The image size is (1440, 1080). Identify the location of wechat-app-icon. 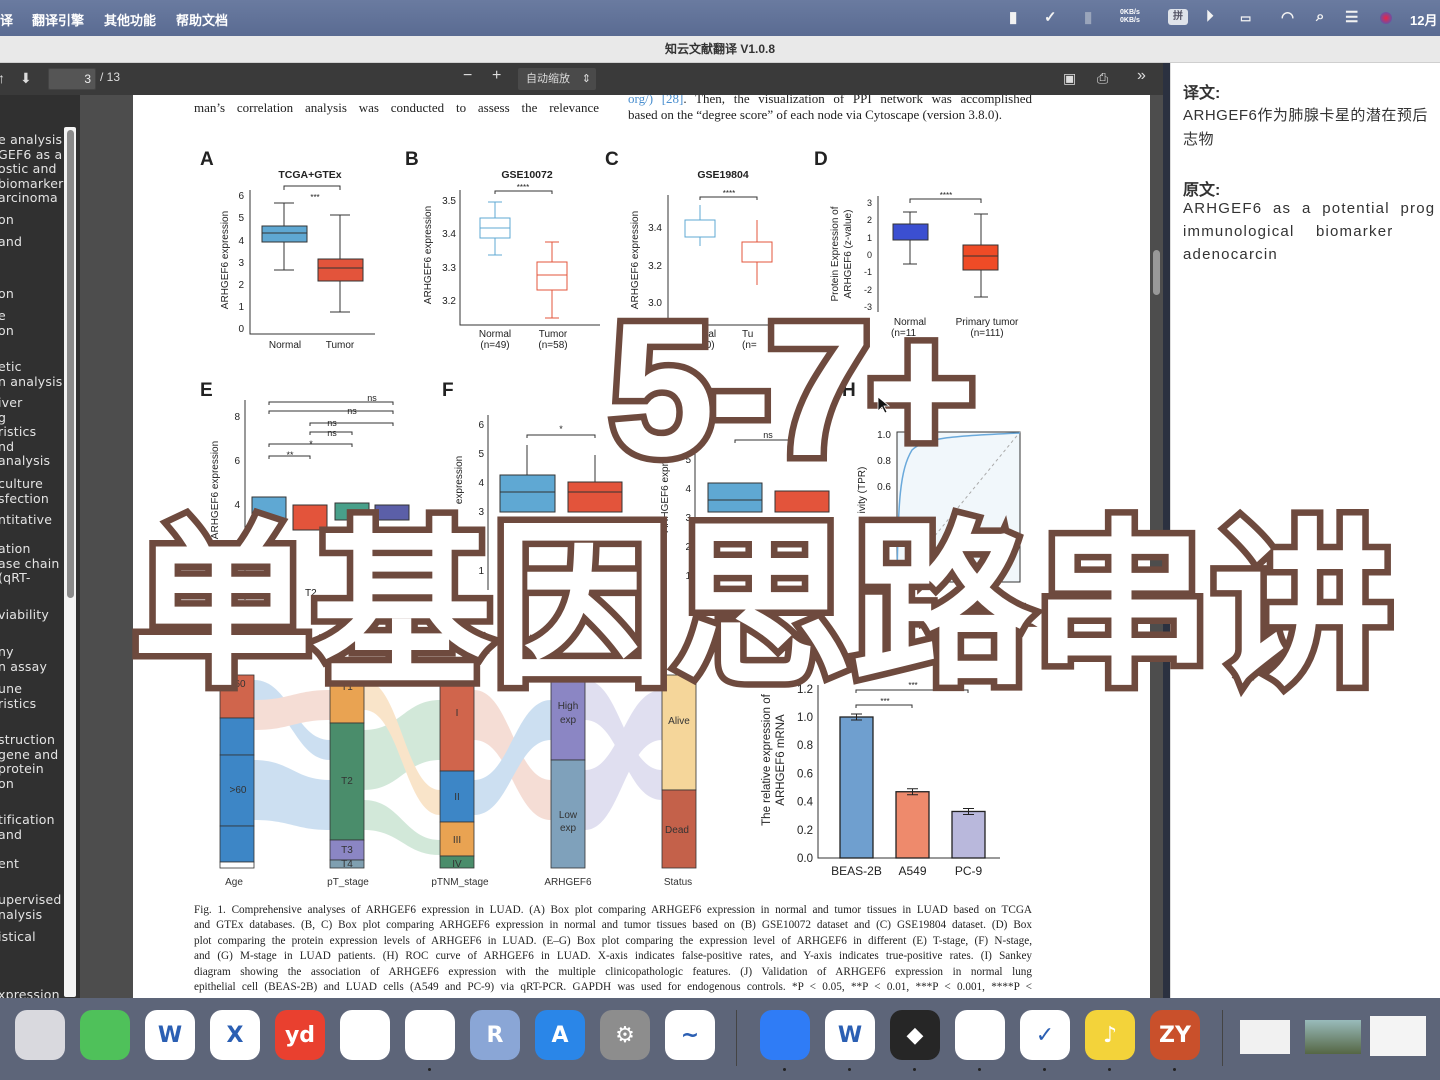
(105, 1035).